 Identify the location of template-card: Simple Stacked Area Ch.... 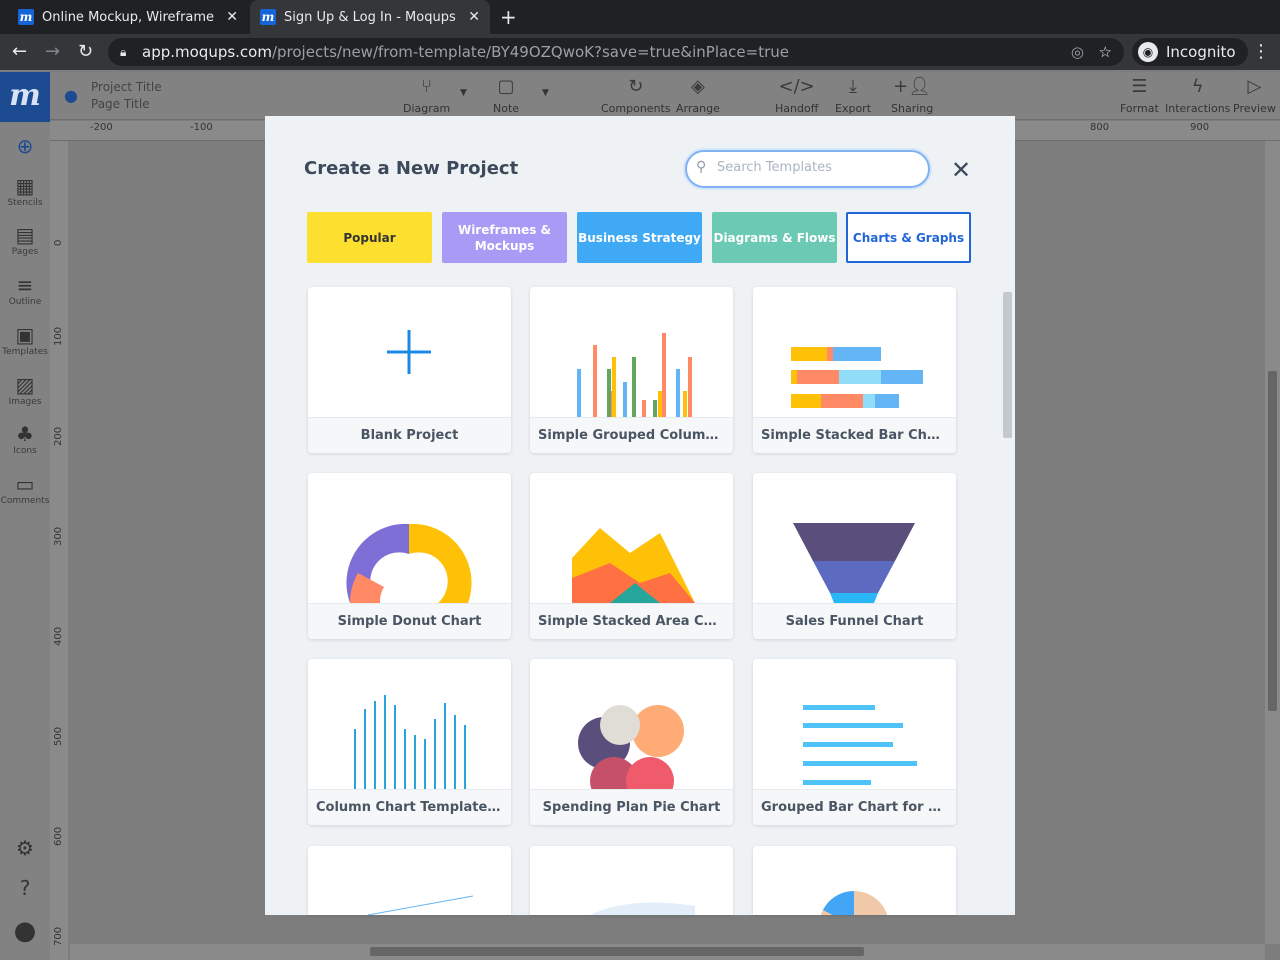
(631, 556).